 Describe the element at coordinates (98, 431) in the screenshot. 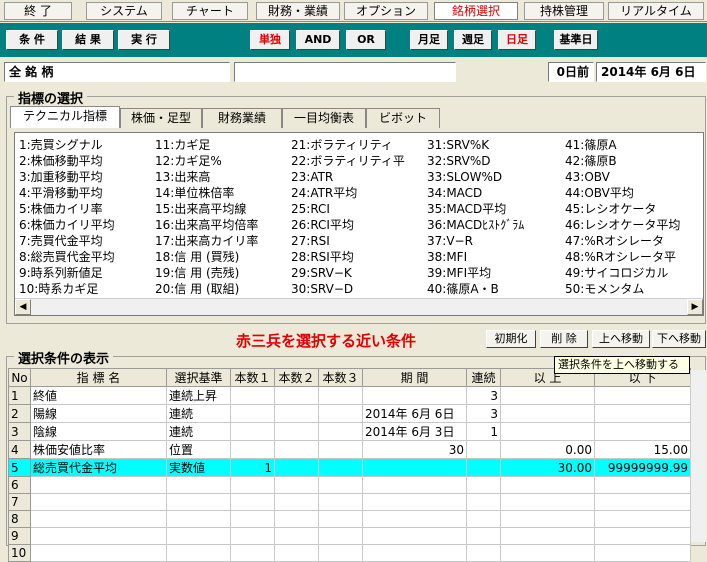

I see `table-cell: 陰線` at that location.